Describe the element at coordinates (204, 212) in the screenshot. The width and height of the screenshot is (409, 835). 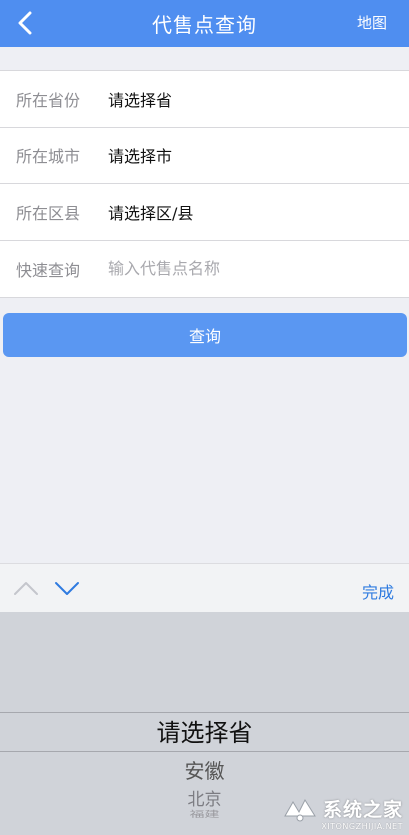
I see `district-row: 所在区县 请选择区/县` at that location.